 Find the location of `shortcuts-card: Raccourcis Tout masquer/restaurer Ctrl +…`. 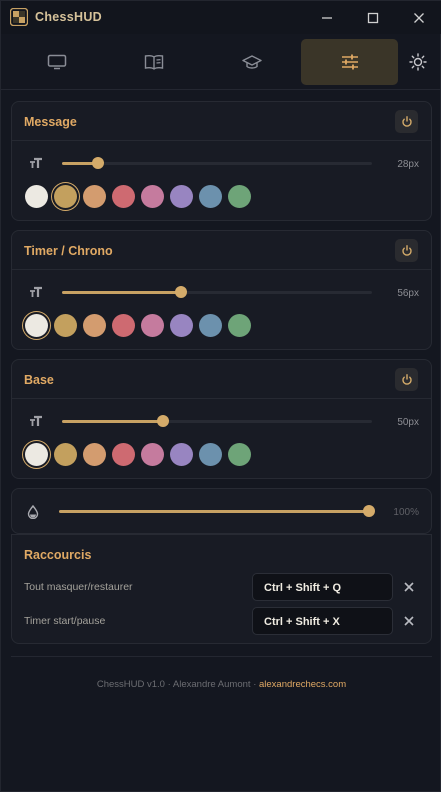

shortcuts-card: Raccourcis Tout masquer/restaurer Ctrl +… is located at coordinates (221, 589).